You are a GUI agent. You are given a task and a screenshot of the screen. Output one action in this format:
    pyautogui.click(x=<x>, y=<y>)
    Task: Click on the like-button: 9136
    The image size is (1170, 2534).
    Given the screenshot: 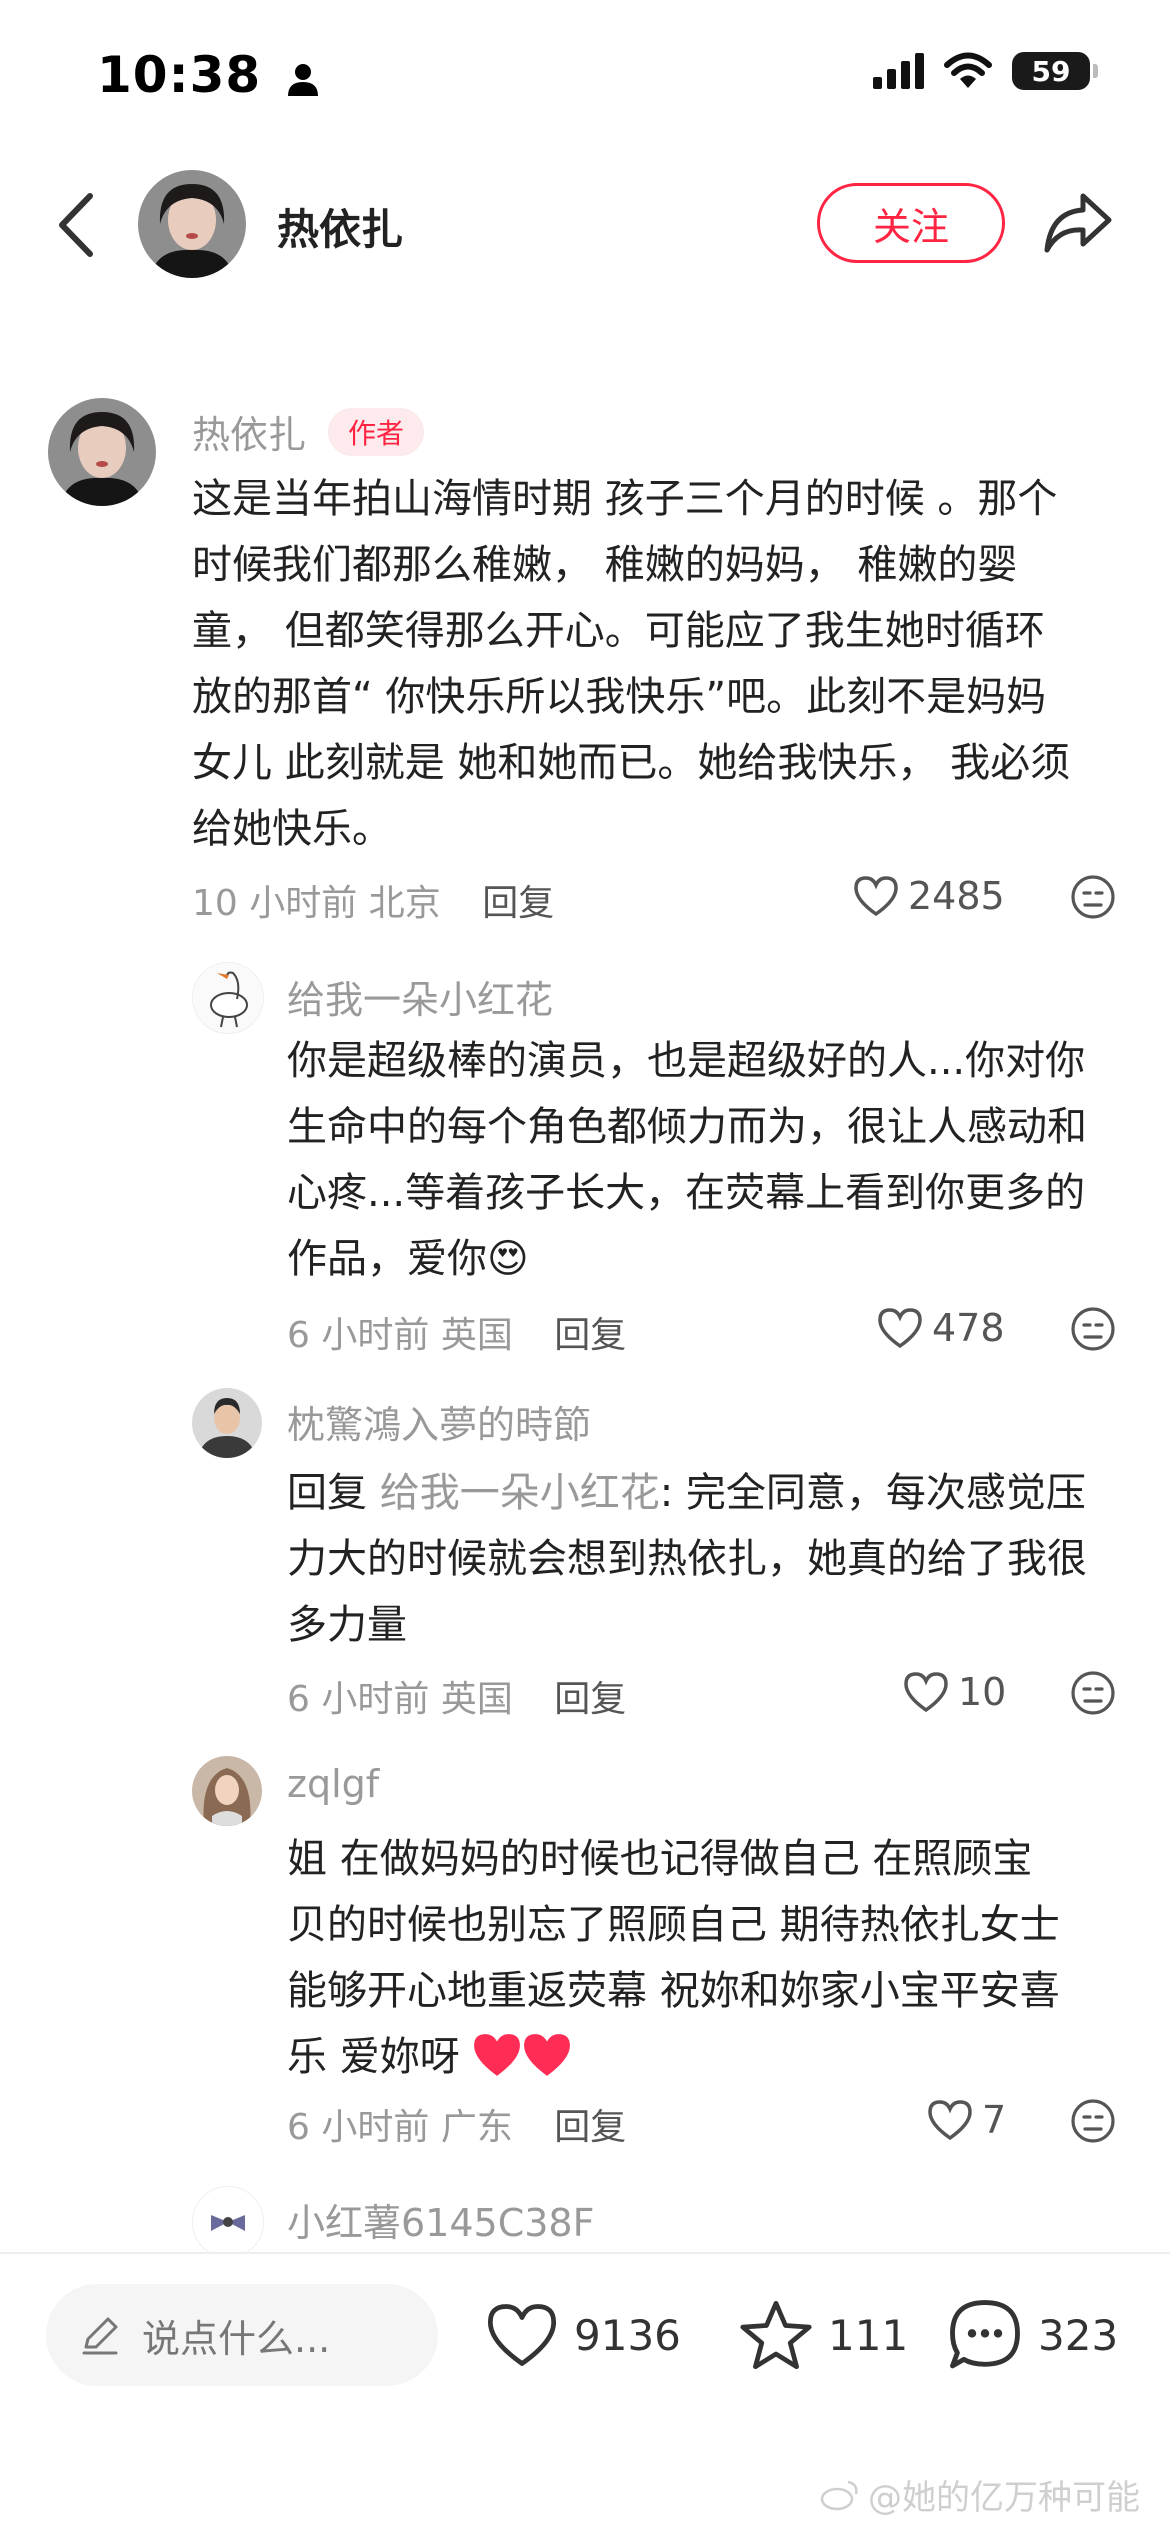 What is the action you would take?
    pyautogui.click(x=582, y=2335)
    